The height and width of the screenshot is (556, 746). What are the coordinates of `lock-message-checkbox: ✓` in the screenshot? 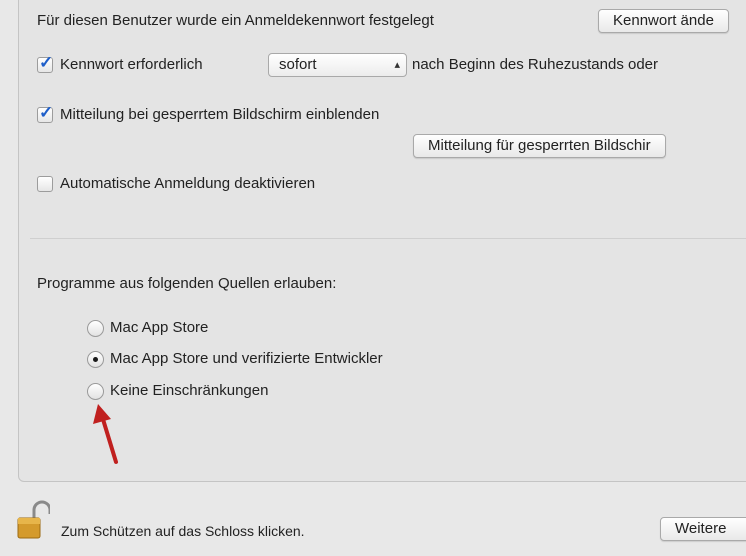 It's located at (45, 113).